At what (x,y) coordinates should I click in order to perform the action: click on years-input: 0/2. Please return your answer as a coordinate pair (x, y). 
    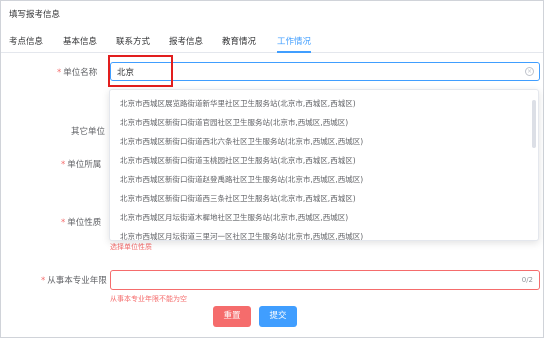
    Looking at the image, I should click on (325, 280).